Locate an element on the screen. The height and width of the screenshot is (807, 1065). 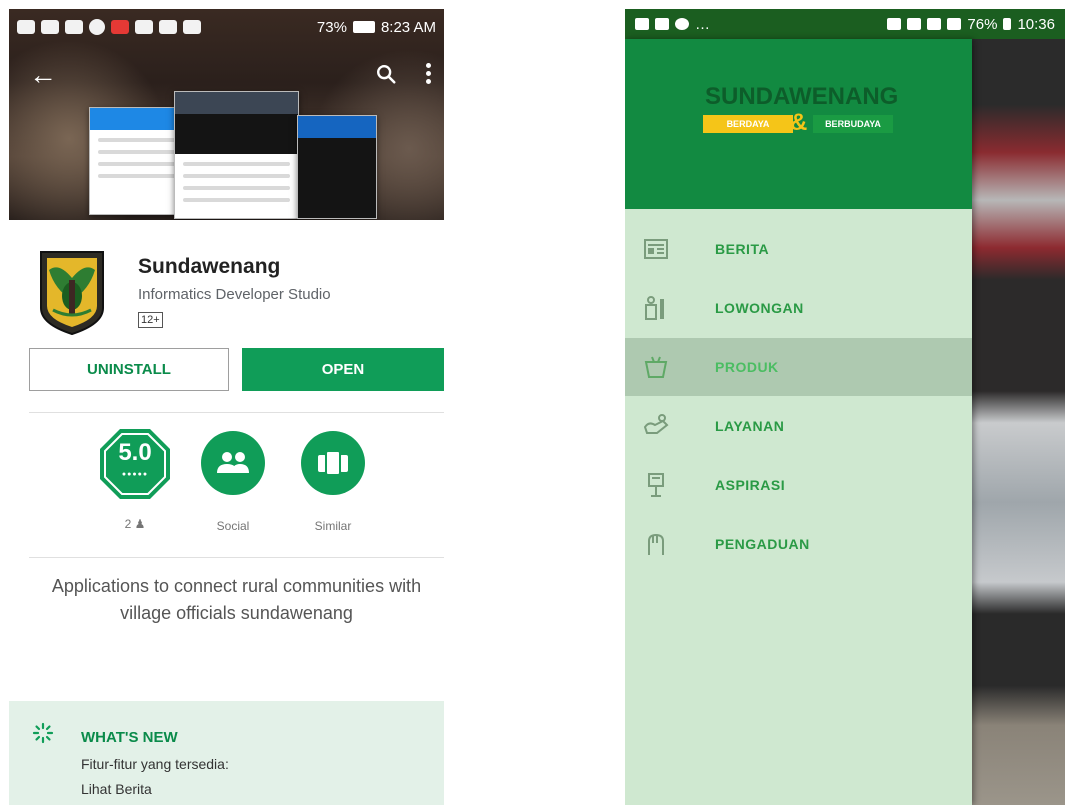
app-logo-icon is located at coordinates (72, 293).